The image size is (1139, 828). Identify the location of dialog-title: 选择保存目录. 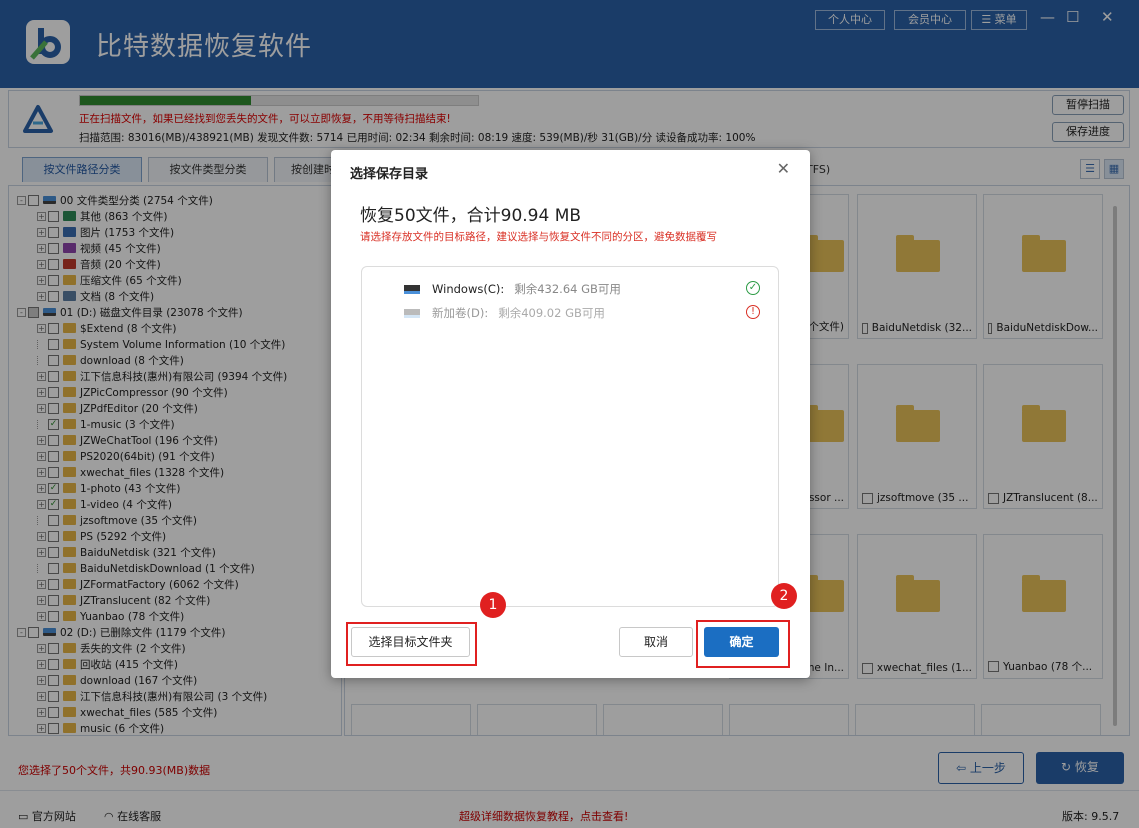
(389, 174).